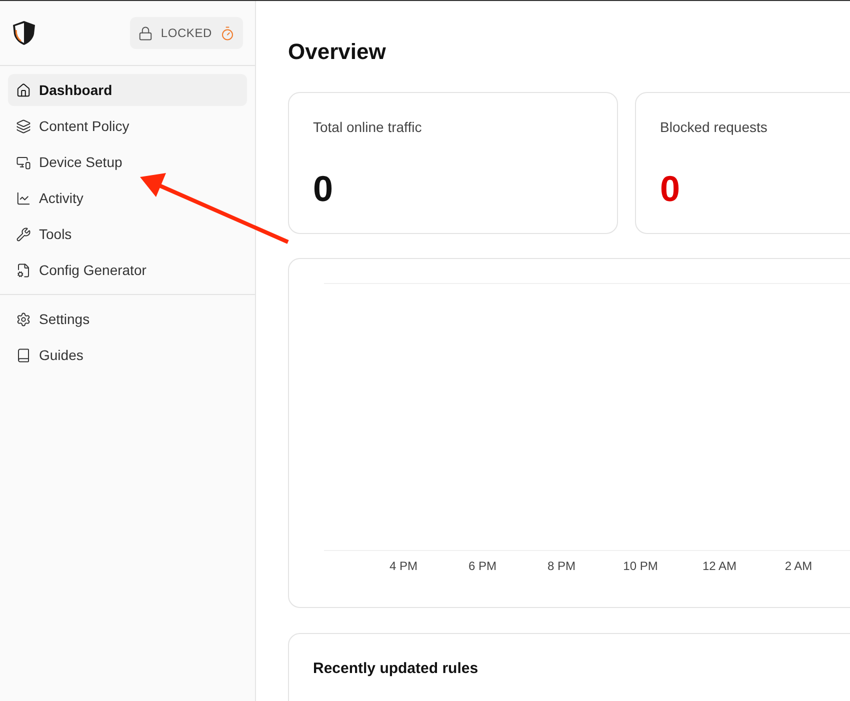 This screenshot has width=850, height=701. I want to click on home-icon, so click(23, 90).